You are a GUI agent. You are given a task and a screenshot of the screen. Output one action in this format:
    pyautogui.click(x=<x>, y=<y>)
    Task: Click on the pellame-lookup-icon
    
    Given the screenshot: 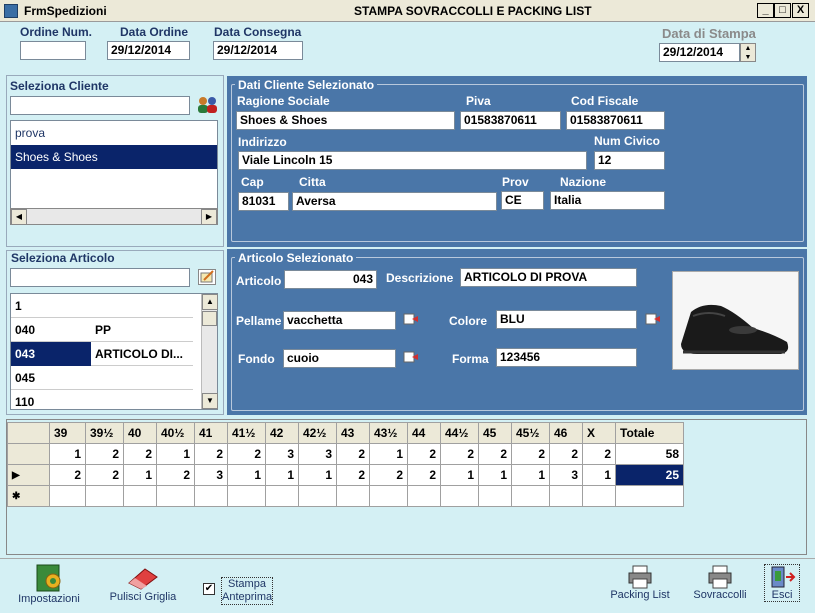 What is the action you would take?
    pyautogui.click(x=411, y=320)
    